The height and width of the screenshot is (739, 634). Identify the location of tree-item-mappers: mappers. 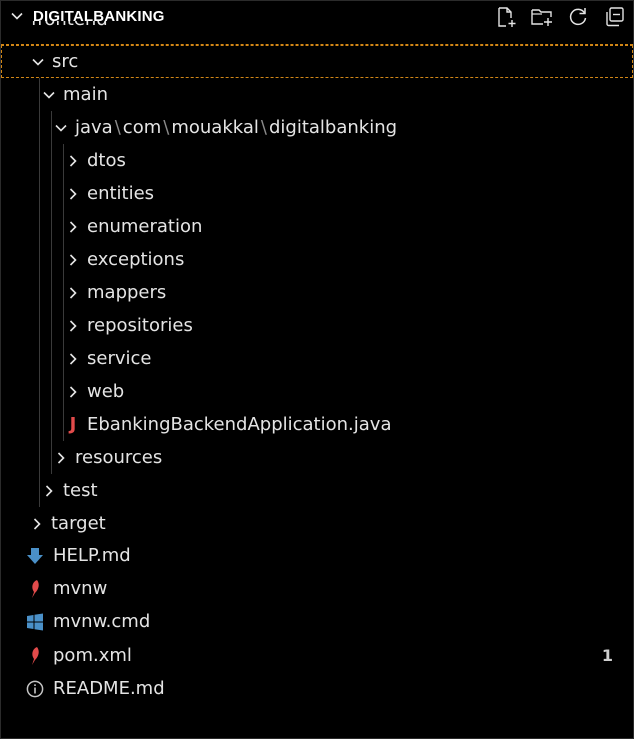
(317, 292).